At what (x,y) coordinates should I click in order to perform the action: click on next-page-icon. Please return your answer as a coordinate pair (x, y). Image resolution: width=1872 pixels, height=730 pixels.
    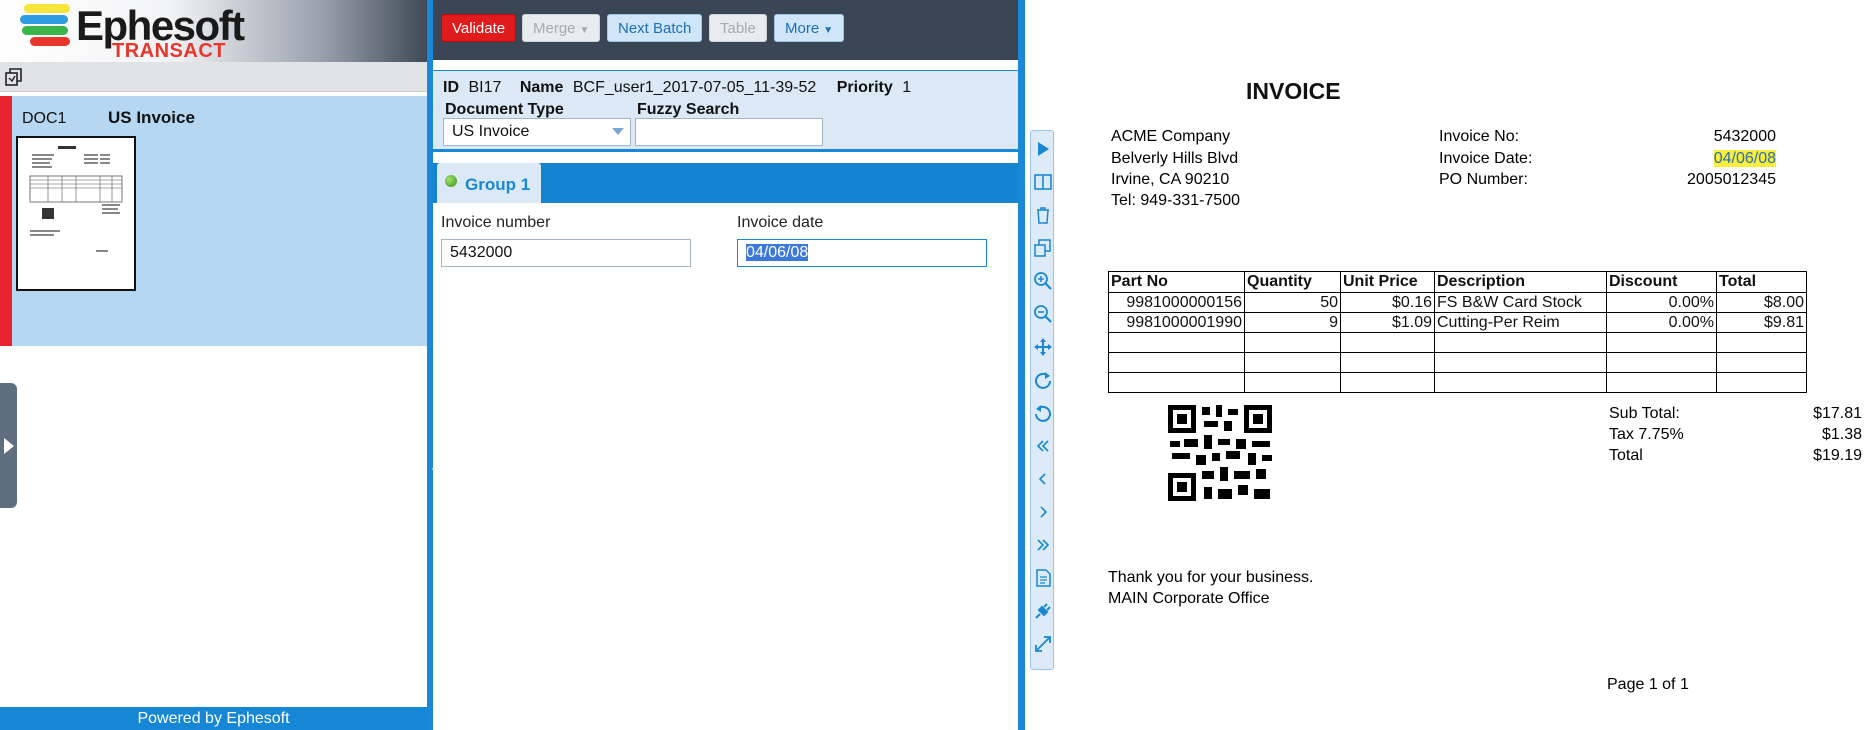
    Looking at the image, I should click on (1043, 512).